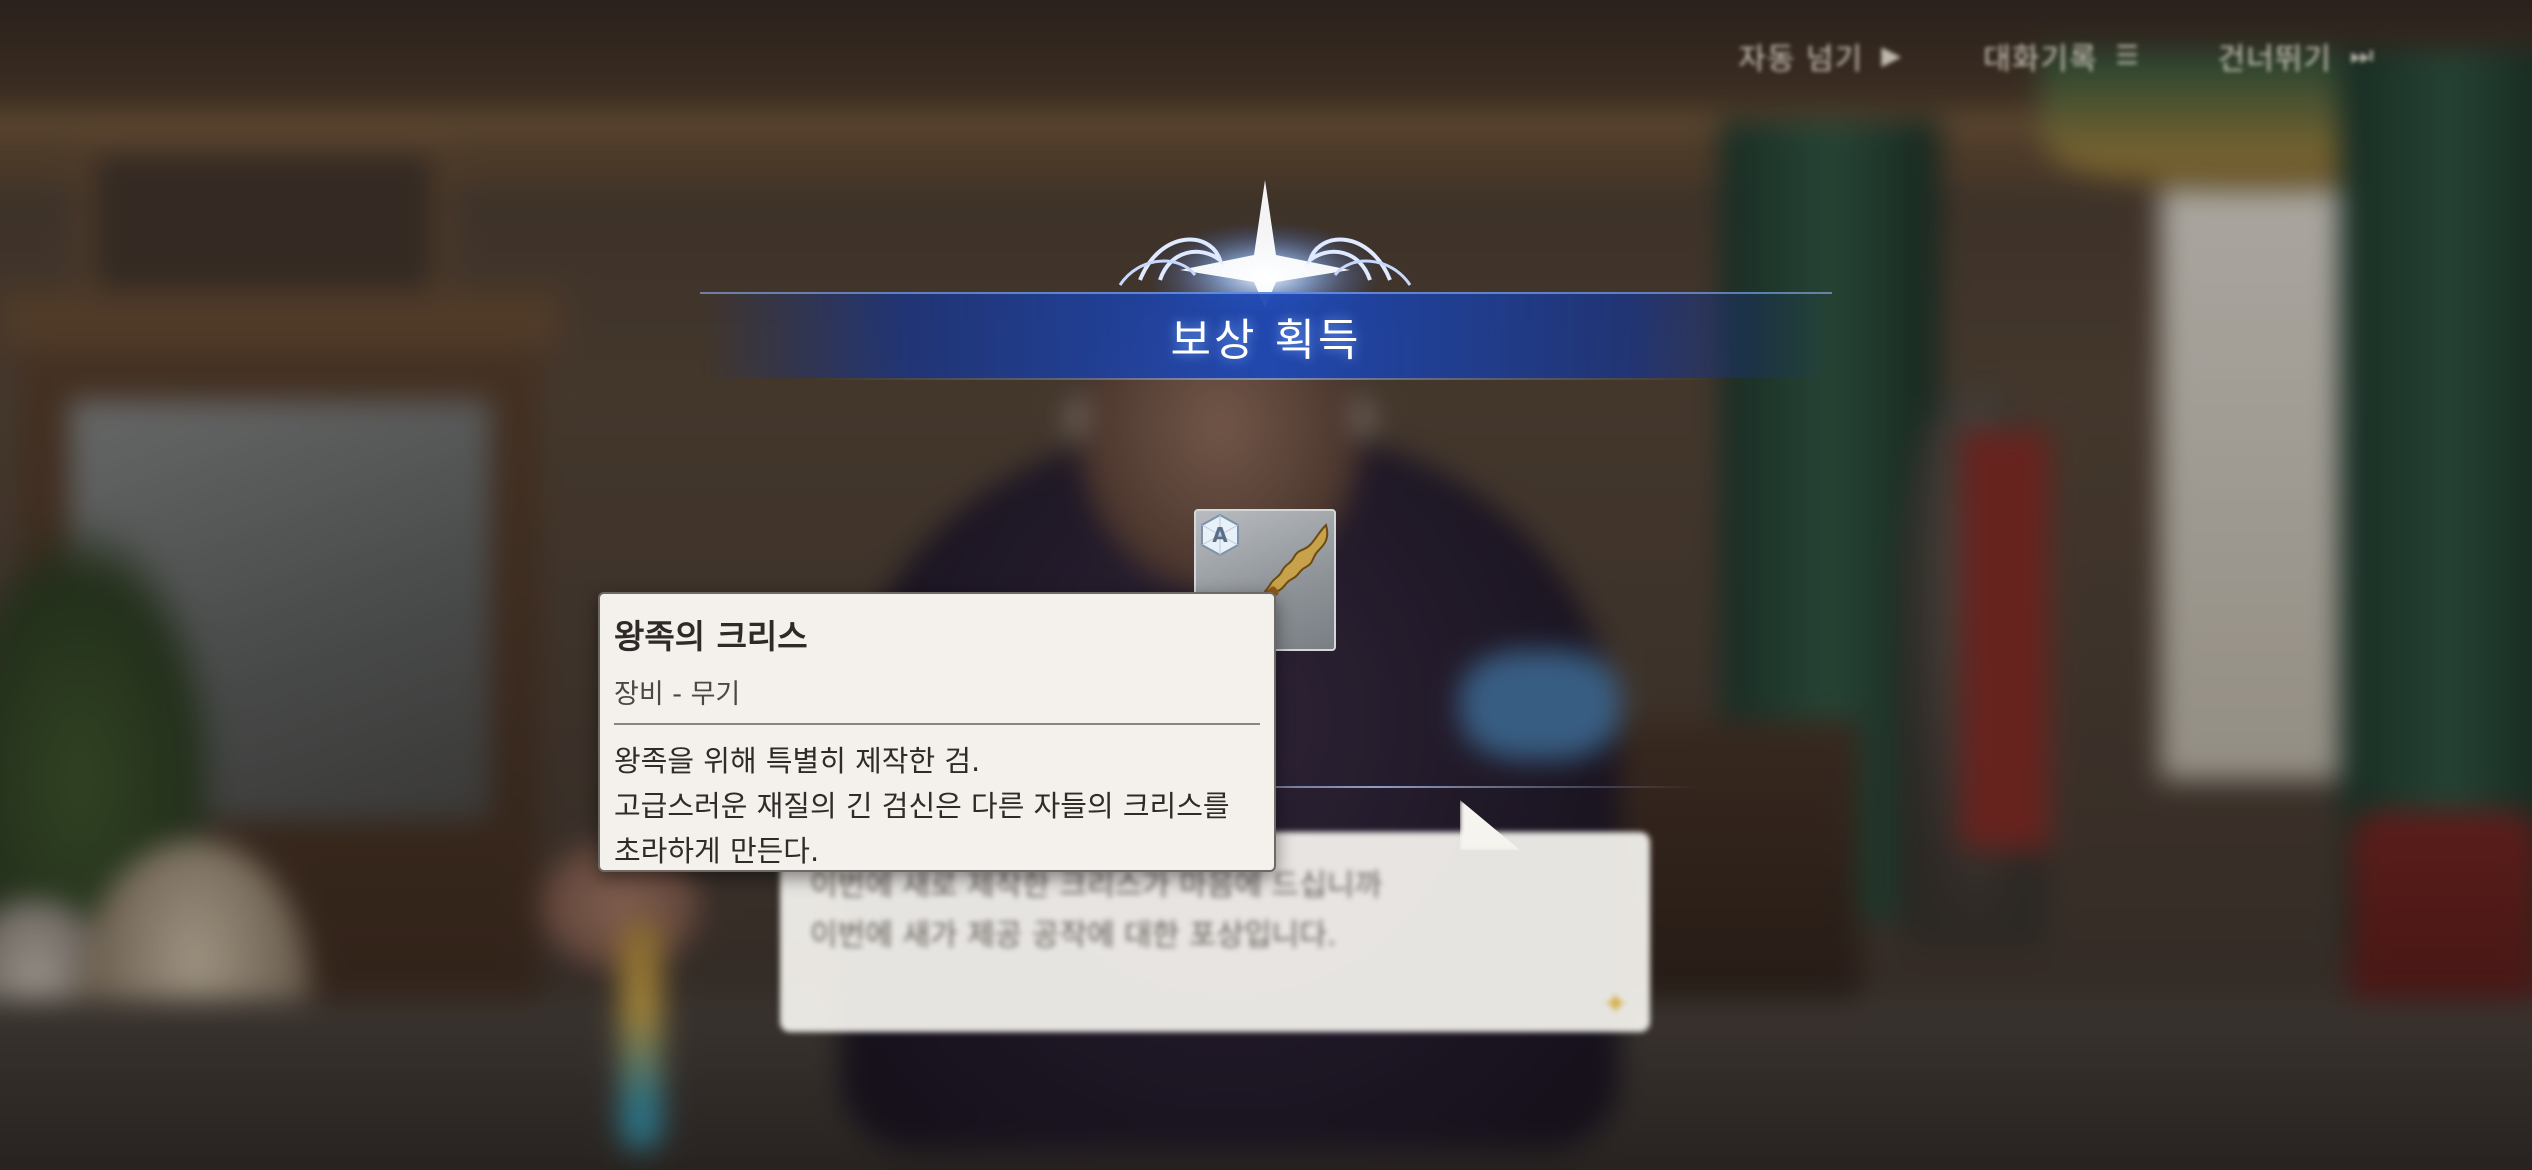 The width and height of the screenshot is (2532, 1170). I want to click on item-name: 왕족의 크리스, so click(711, 636).